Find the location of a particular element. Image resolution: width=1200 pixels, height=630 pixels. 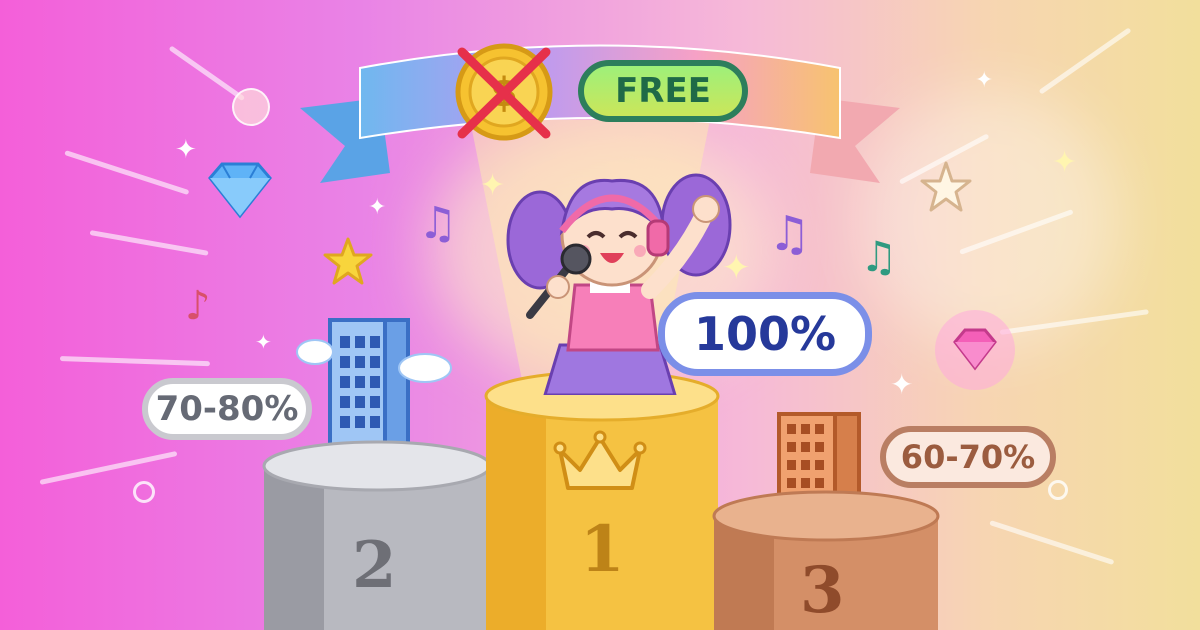

podium-number-third: 3 is located at coordinates (822, 590).